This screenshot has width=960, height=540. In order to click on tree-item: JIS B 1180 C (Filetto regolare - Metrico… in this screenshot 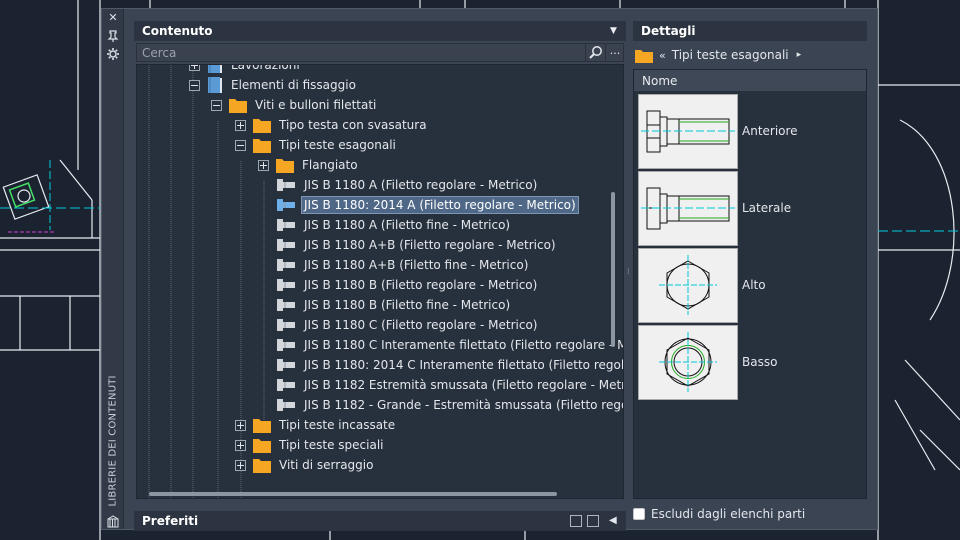, I will do `click(407, 325)`.